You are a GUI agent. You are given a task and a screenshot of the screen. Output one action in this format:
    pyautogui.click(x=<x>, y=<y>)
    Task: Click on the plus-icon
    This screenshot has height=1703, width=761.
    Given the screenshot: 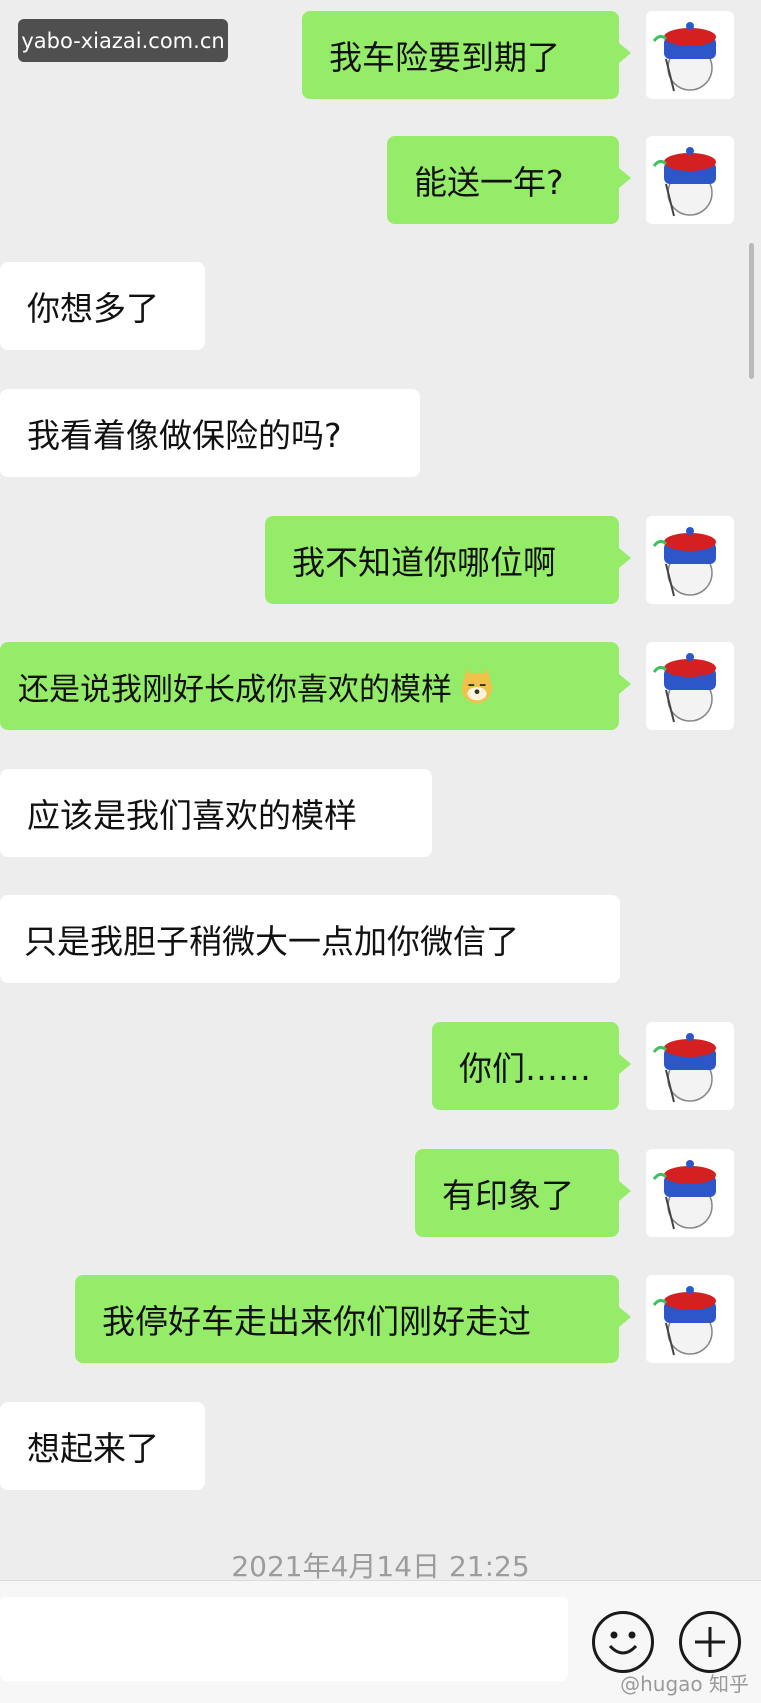 What is the action you would take?
    pyautogui.click(x=710, y=1642)
    